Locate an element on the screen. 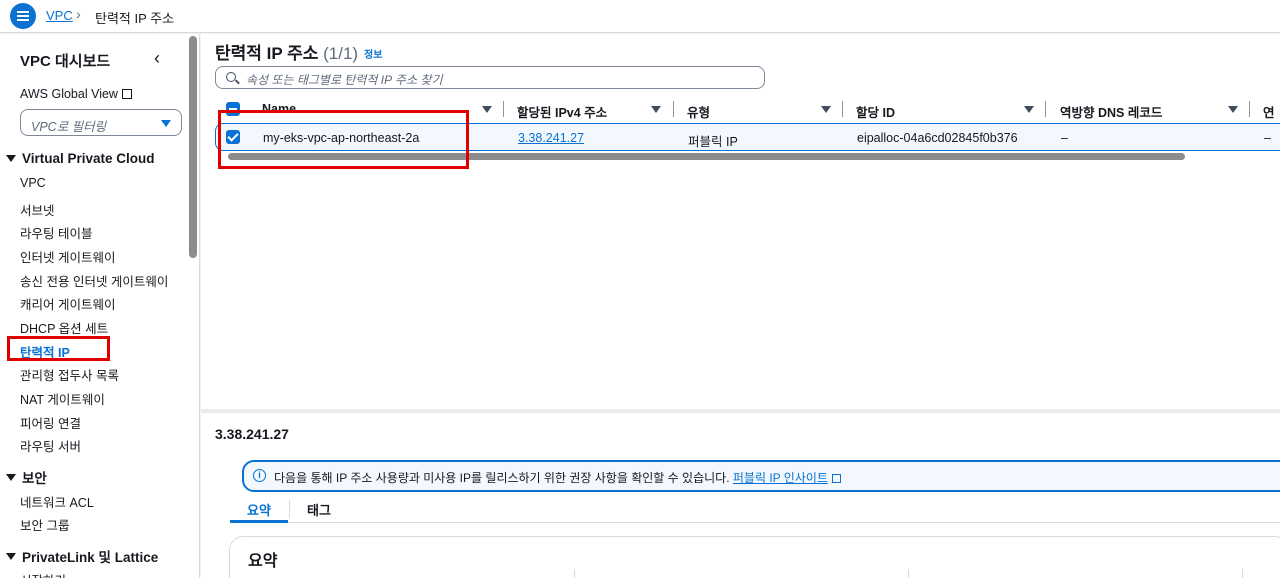 This screenshot has width=1280, height=578. sidebar-item-security-groups: 보안 그룹 is located at coordinates (44, 524).